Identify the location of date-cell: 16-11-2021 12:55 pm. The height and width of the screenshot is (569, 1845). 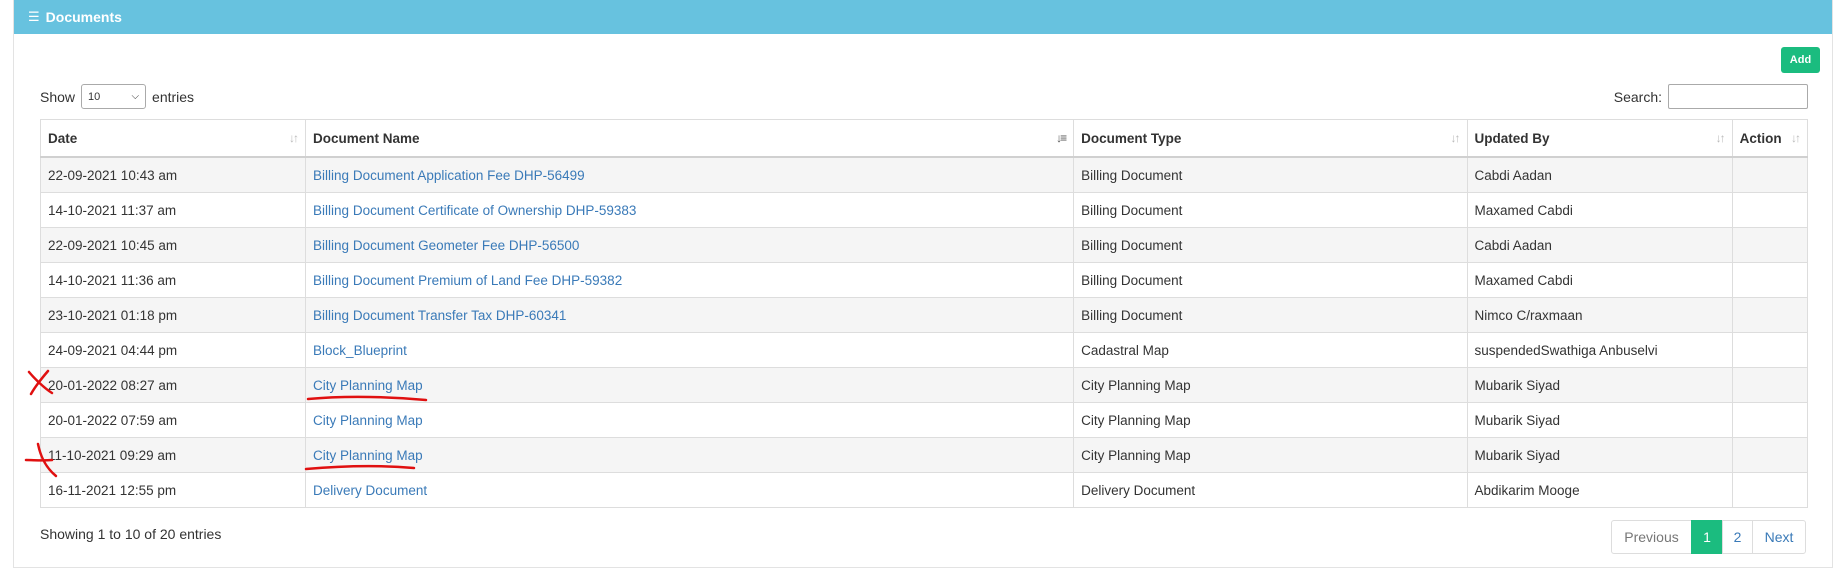
(173, 490).